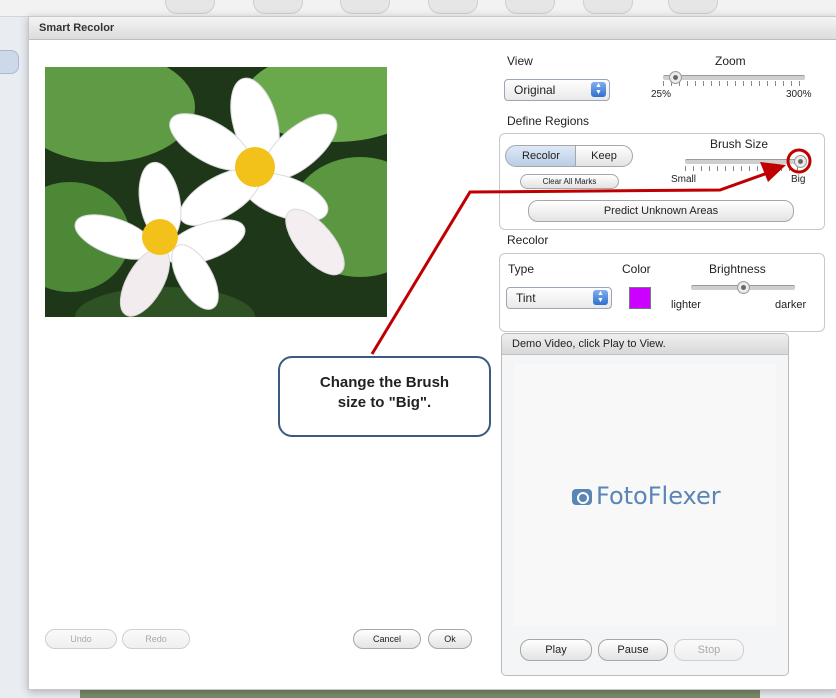 This screenshot has height=698, width=836. Describe the element at coordinates (384, 402) in the screenshot. I see `callout-line-2: size to "Big".` at that location.